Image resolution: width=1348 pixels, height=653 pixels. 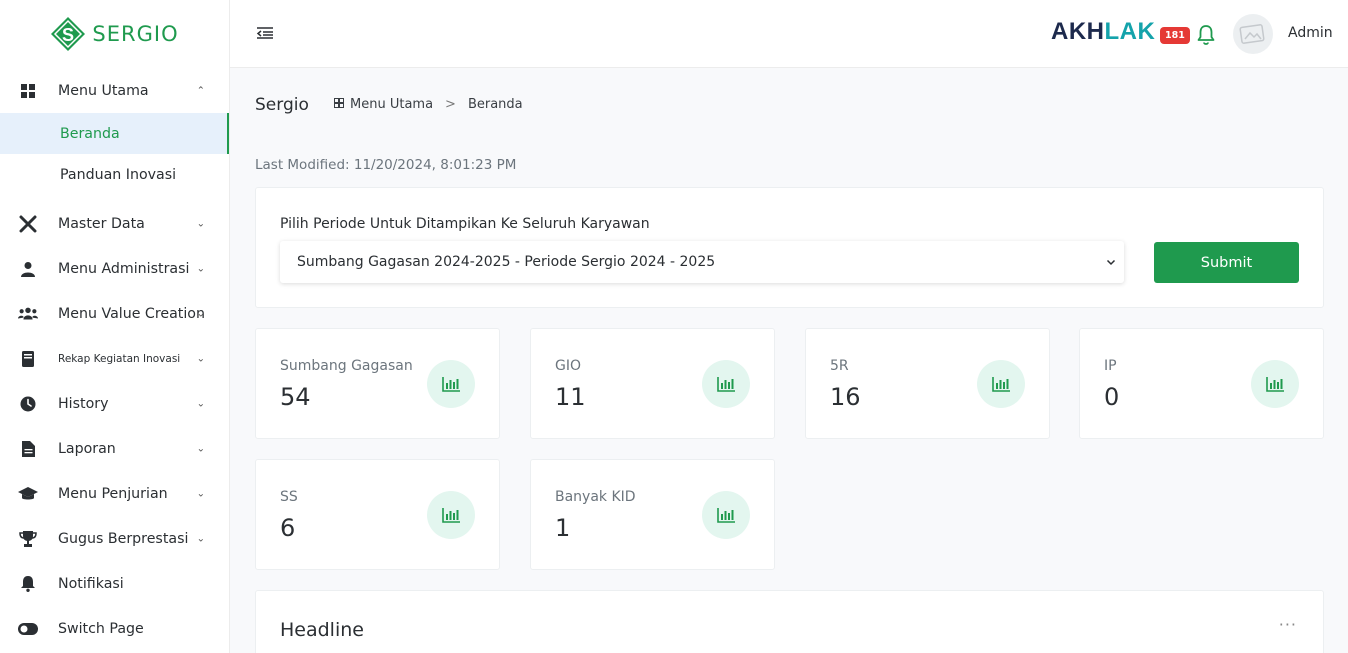 I want to click on stat-value: 11, so click(x=570, y=397).